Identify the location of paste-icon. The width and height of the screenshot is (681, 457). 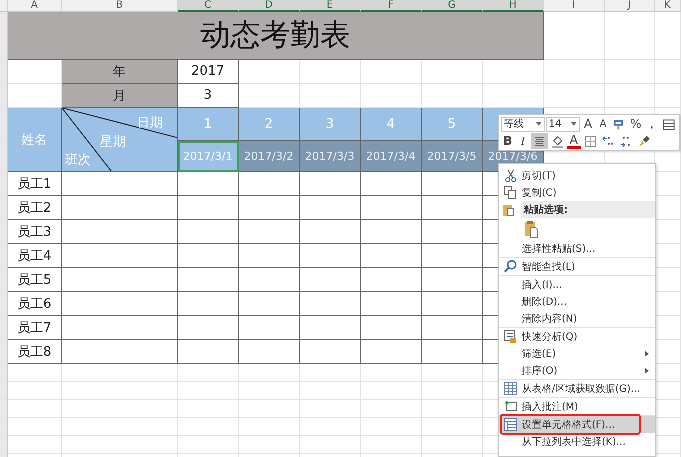
(531, 229).